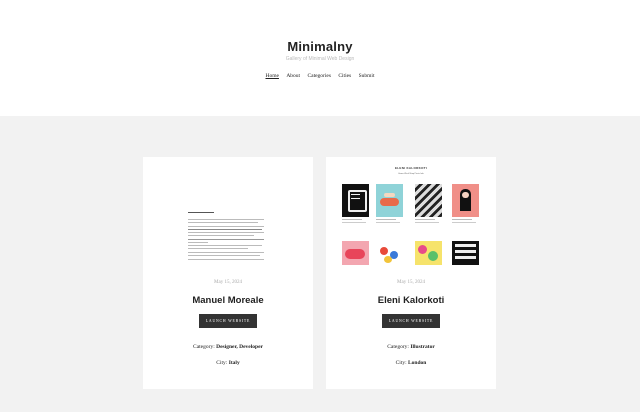 The width and height of the screenshot is (640, 412). I want to click on main-nav: Home About Categories Cities Submit, so click(320, 76).